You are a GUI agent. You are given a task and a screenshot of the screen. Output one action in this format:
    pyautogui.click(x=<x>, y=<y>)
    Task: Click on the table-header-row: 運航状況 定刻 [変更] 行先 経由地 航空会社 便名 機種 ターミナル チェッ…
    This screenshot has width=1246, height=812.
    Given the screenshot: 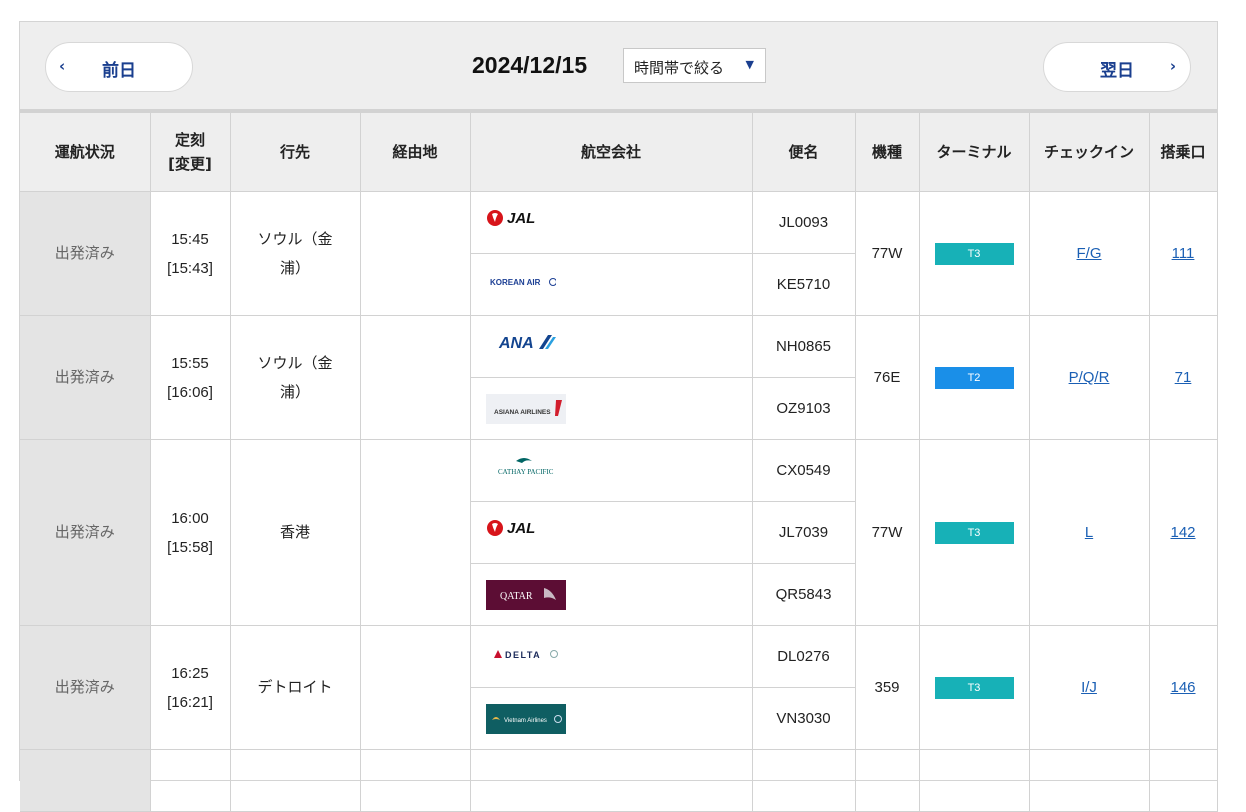 What is the action you would take?
    pyautogui.click(x=619, y=152)
    